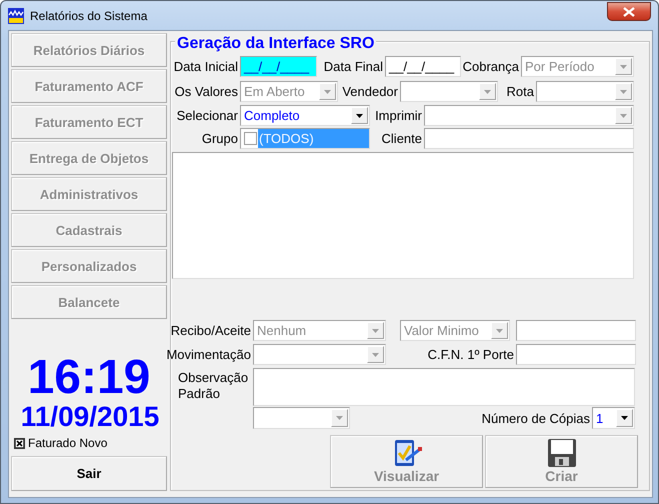 The height and width of the screenshot is (504, 659). I want to click on app-logo-icon, so click(16, 16).